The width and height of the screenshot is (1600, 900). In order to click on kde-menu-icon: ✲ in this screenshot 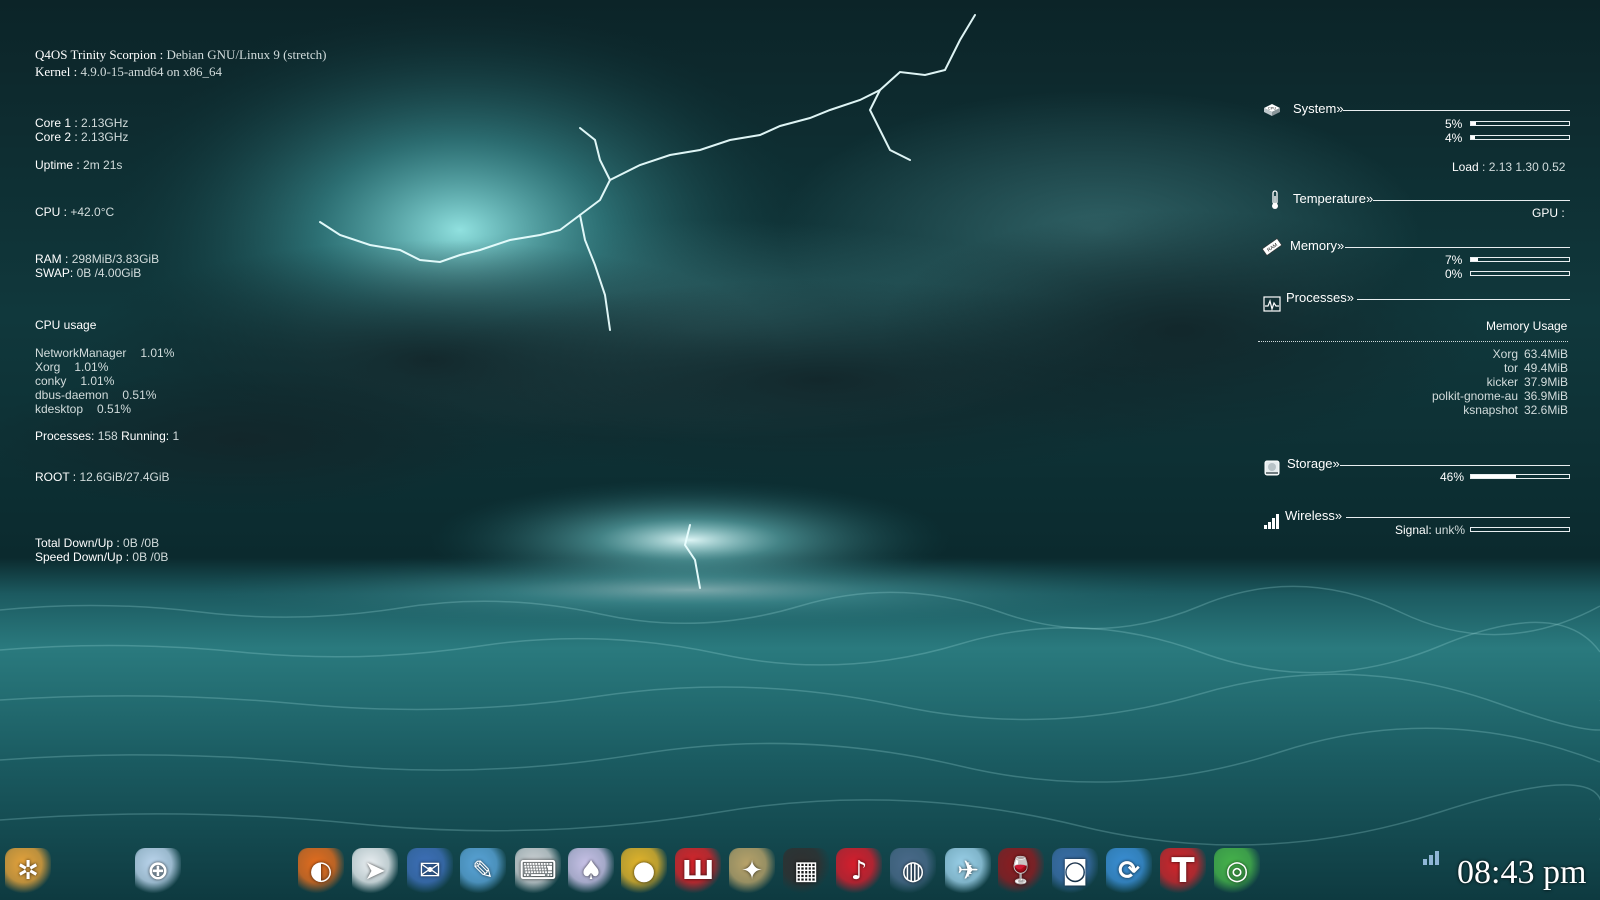, I will do `click(28, 871)`.